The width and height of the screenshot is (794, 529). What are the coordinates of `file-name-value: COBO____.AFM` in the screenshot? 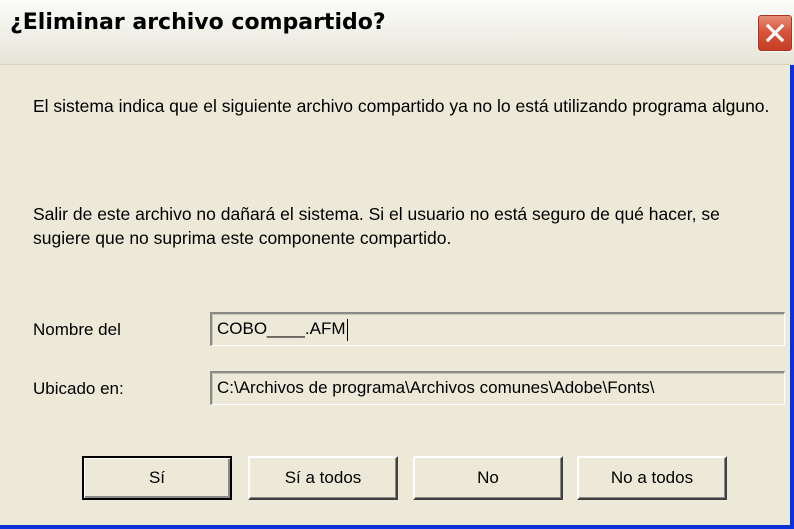 It's located at (281, 328).